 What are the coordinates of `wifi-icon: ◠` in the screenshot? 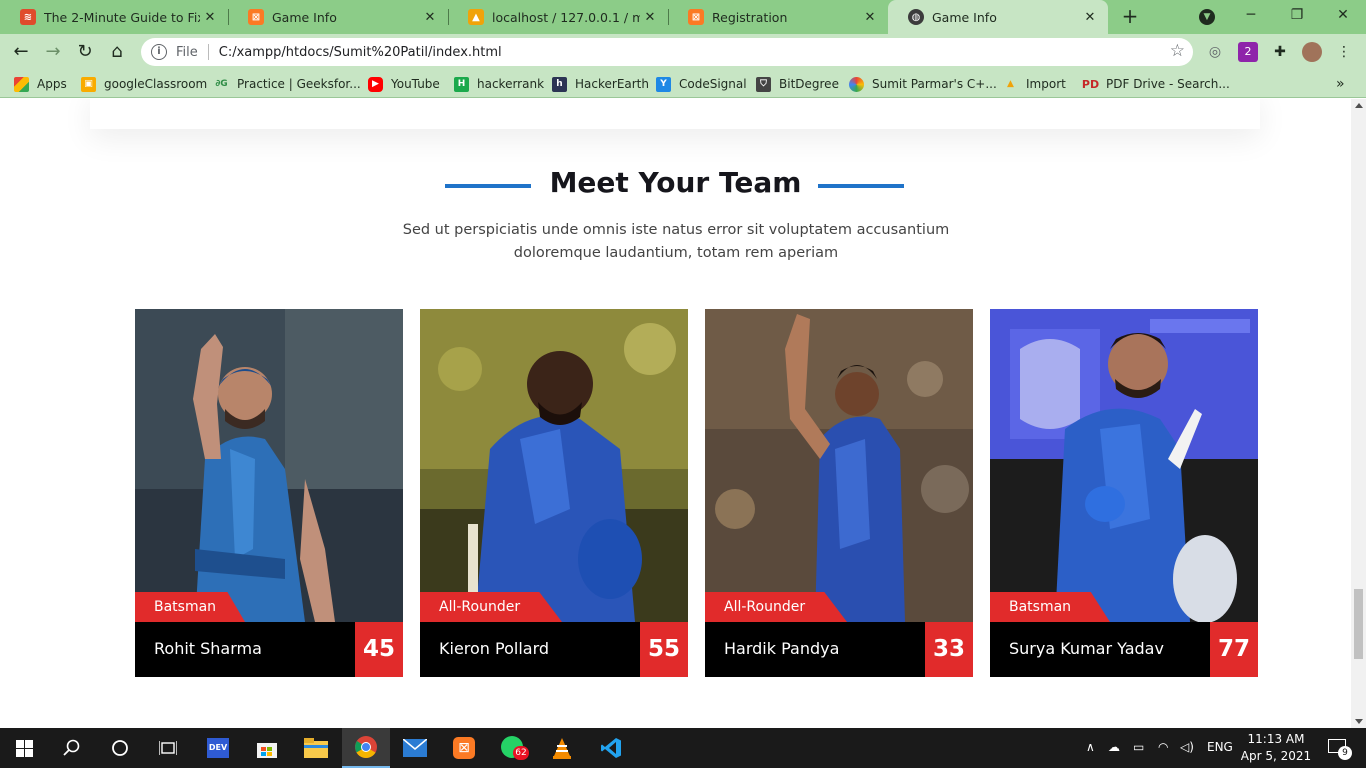 It's located at (1163, 747).